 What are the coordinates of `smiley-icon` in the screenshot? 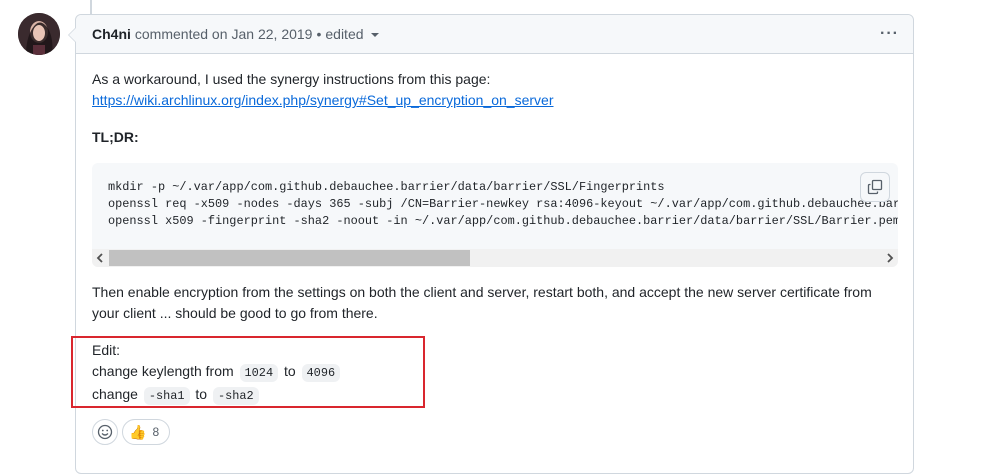 It's located at (105, 432).